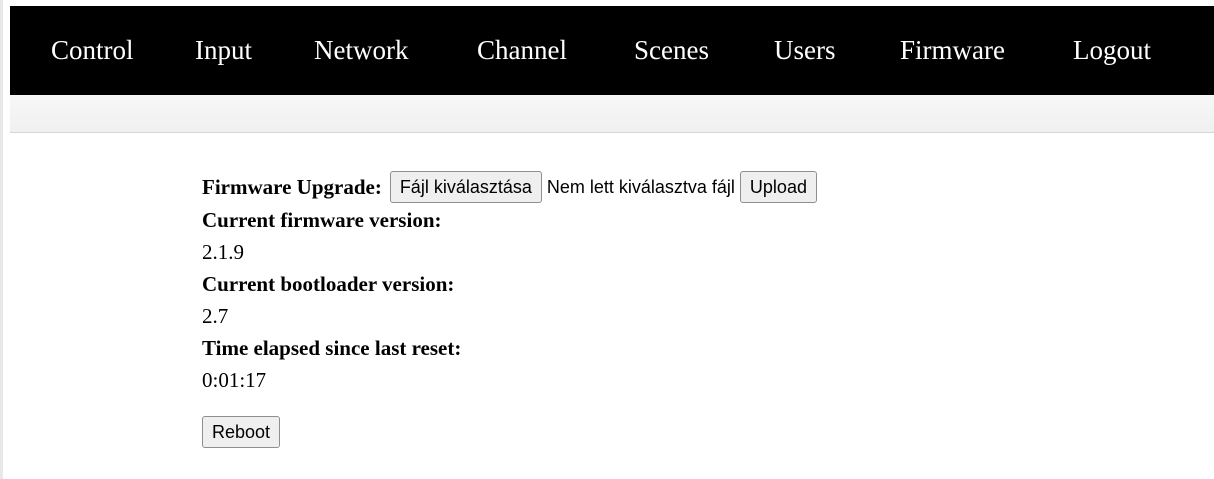 Image resolution: width=1214 pixels, height=479 pixels. I want to click on upload-button: Upload, so click(778, 187).